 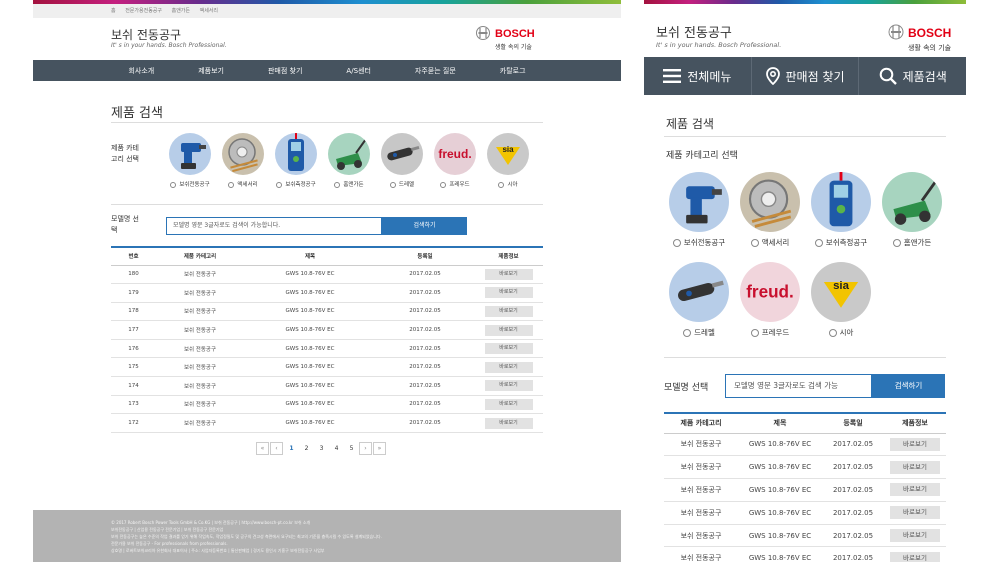 I want to click on nav-all-menu: 전체메뉴, so click(x=698, y=76).